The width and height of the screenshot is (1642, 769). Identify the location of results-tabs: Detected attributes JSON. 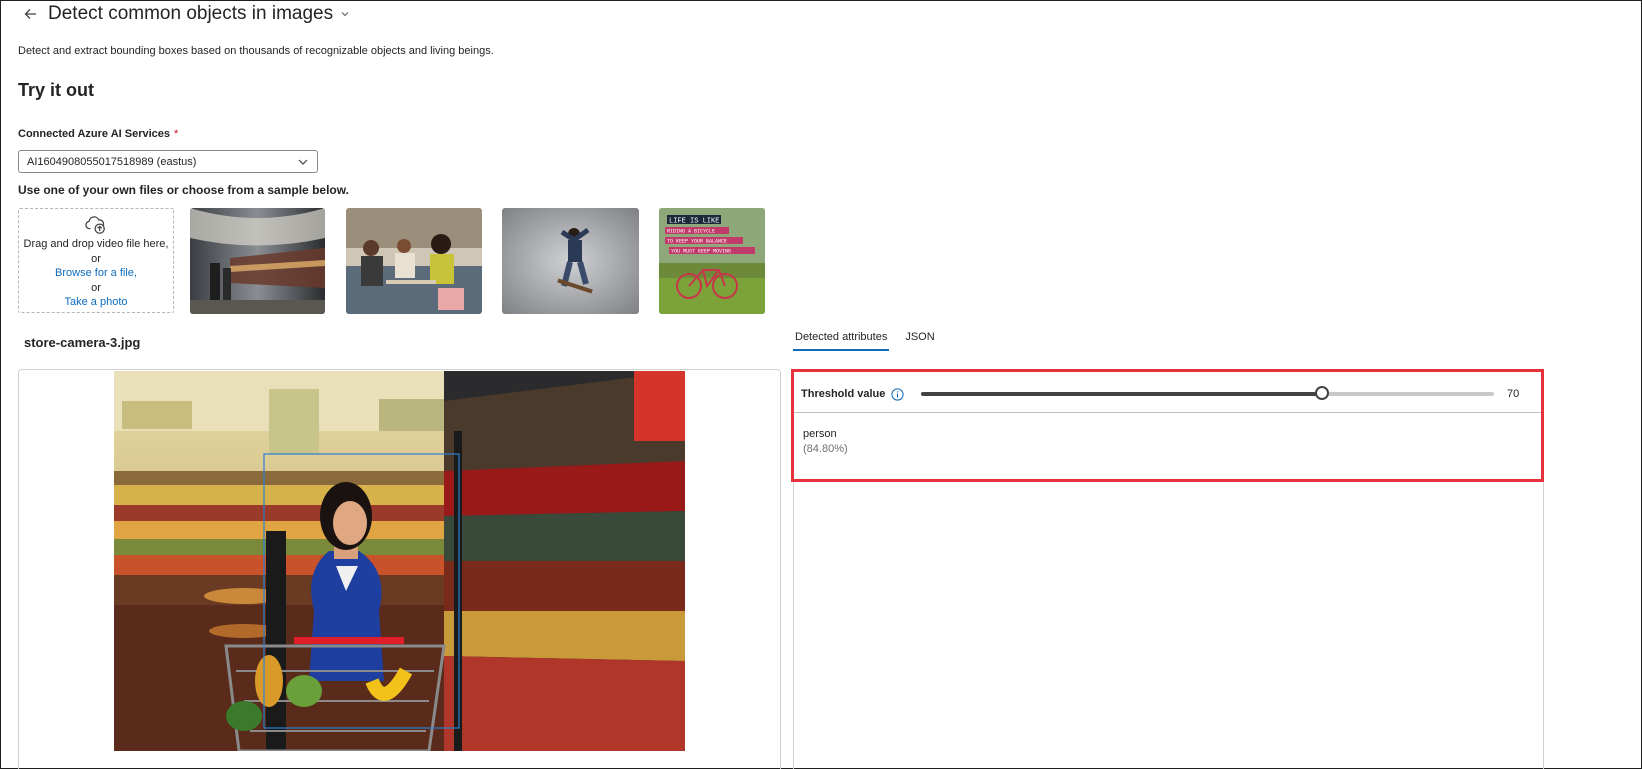
(865, 341).